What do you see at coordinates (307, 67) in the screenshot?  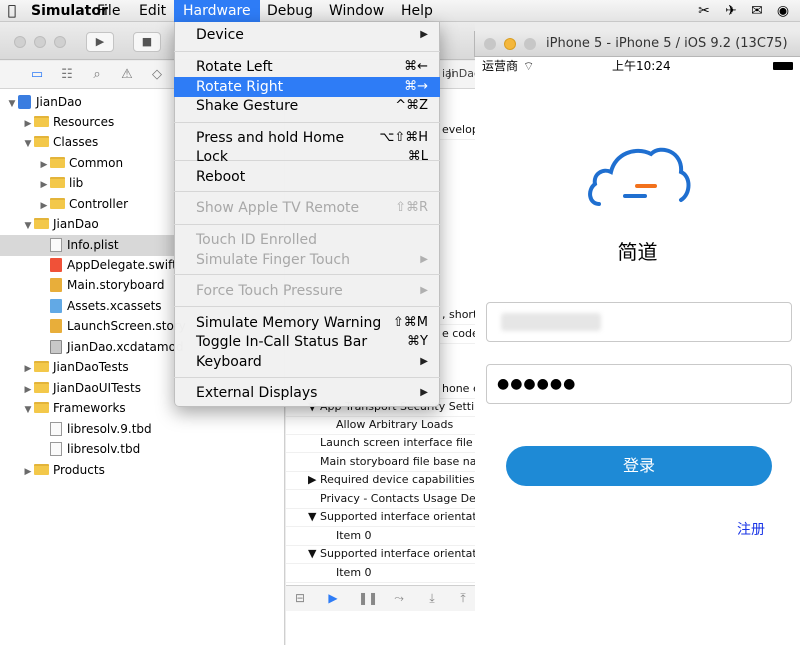 I see `menu-item-rotate-left: Rotate Left ⌘←` at bounding box center [307, 67].